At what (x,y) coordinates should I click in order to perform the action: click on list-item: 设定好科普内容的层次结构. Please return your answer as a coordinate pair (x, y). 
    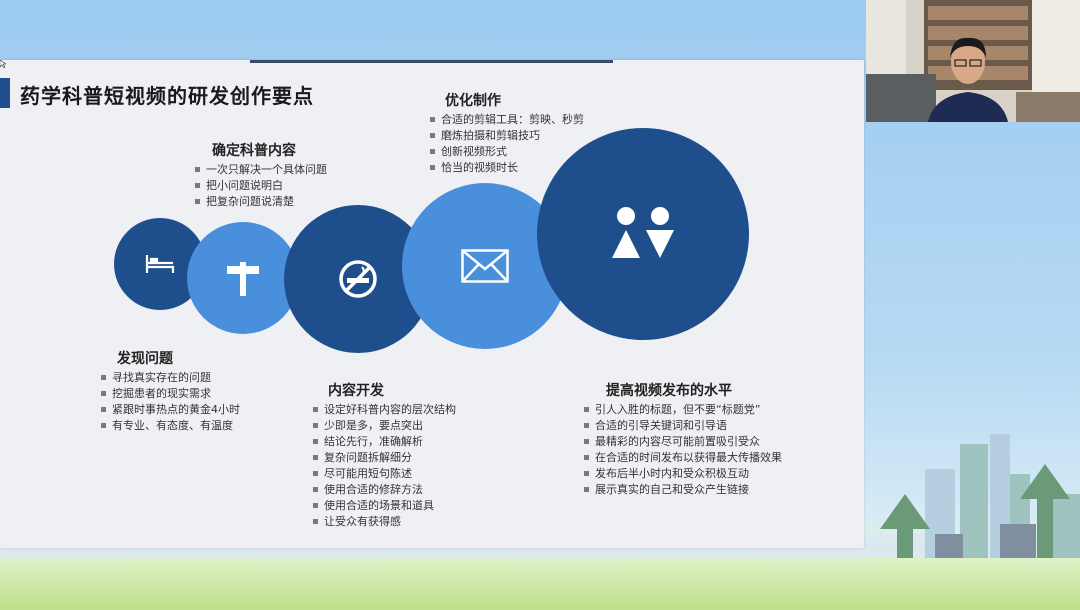
    Looking at the image, I should click on (384, 410).